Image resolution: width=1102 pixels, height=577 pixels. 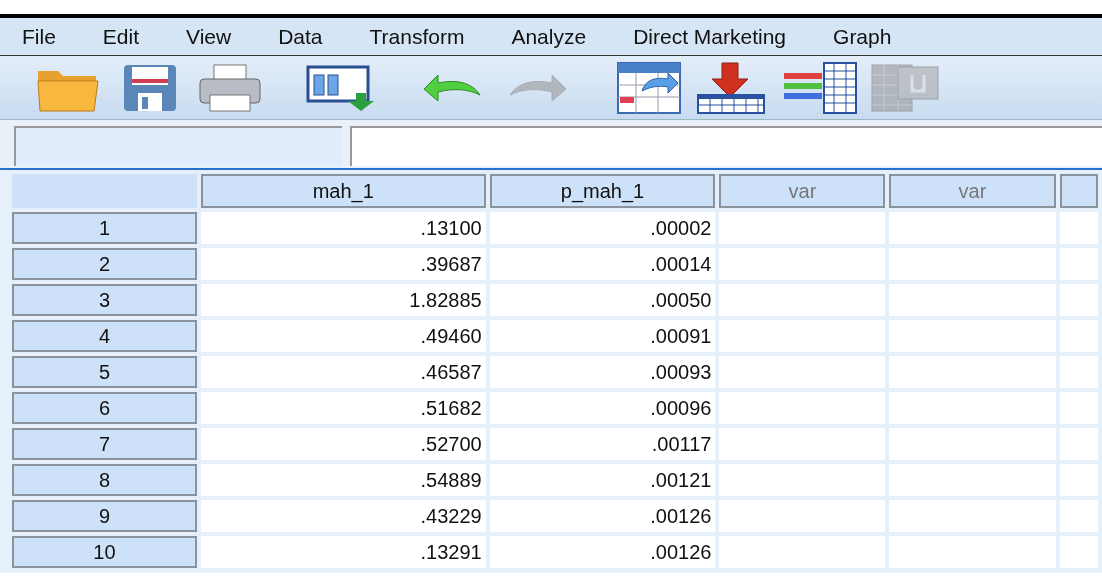 I want to click on row-header: 2, so click(x=104, y=264).